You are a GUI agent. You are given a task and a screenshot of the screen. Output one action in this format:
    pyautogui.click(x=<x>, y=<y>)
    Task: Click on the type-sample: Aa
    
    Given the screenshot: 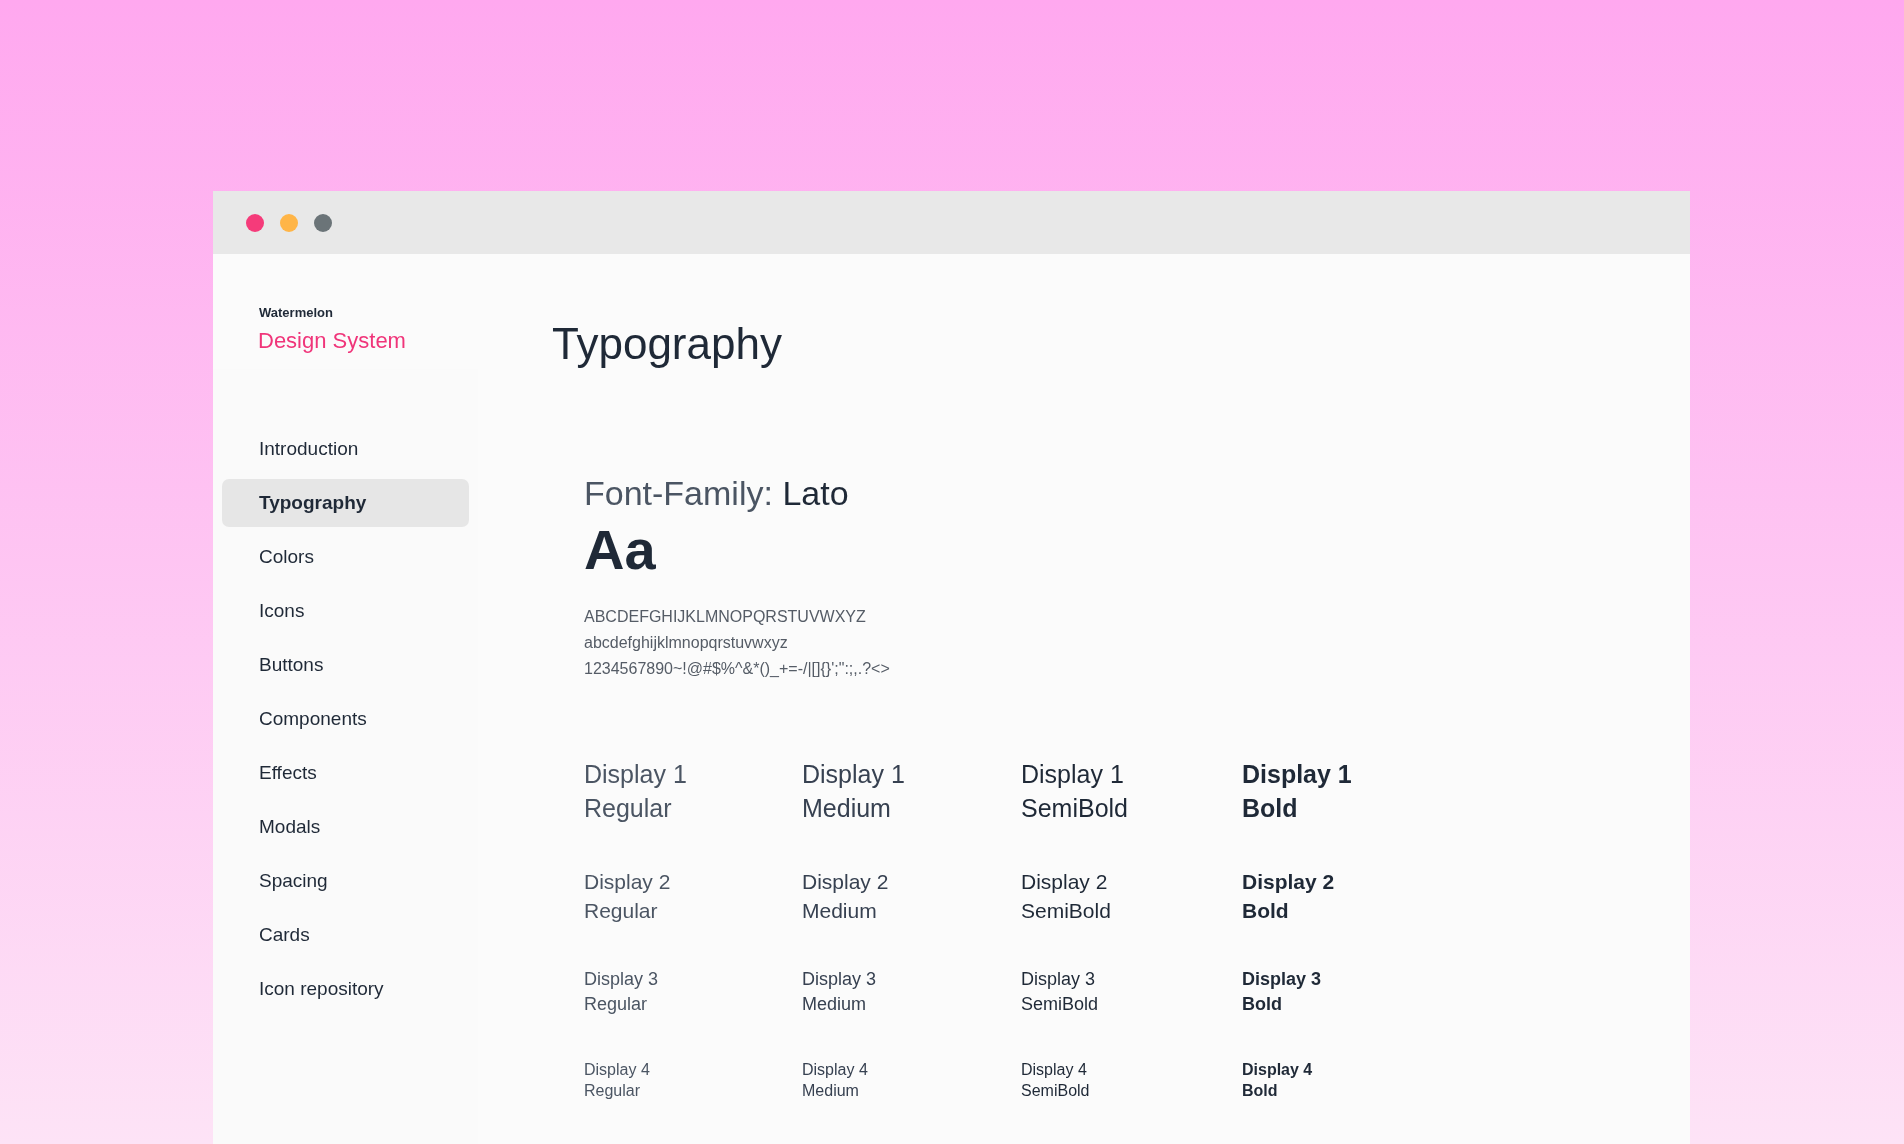 What is the action you would take?
    pyautogui.click(x=620, y=549)
    